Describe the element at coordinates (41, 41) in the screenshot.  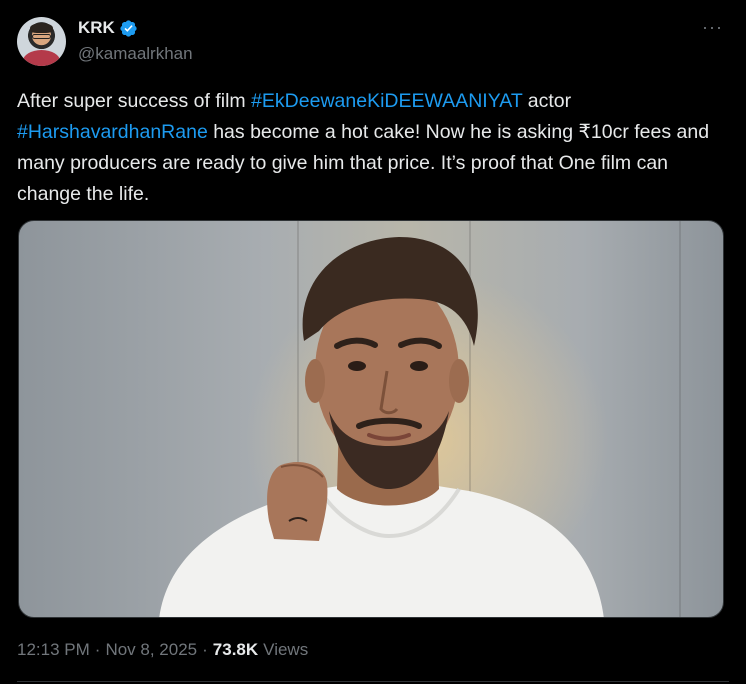
I see `avatar` at that location.